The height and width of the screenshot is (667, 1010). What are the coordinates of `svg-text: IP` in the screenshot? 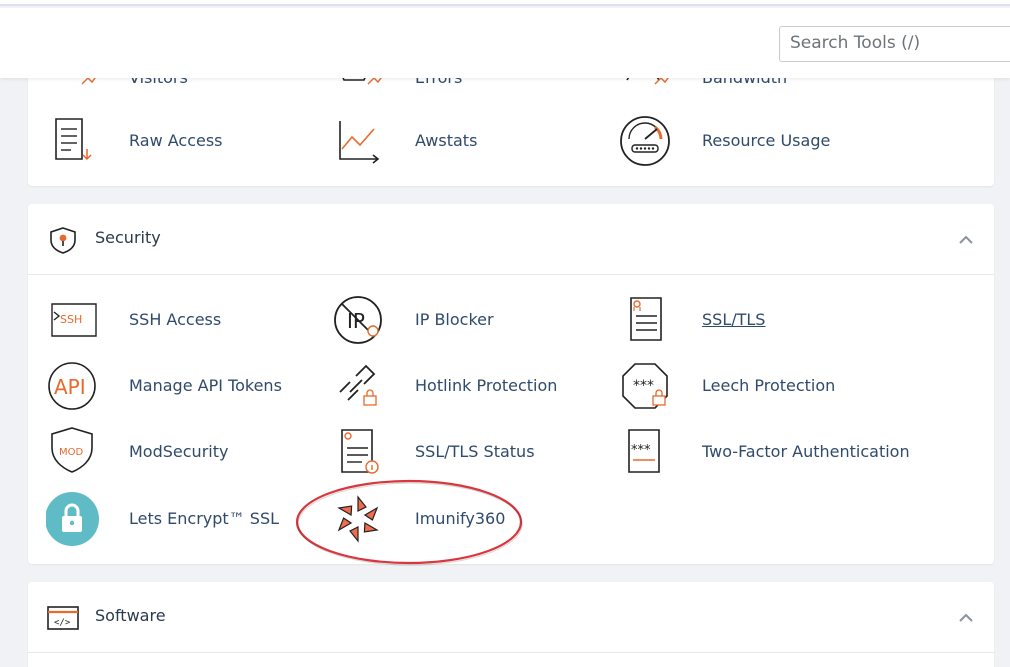 It's located at (356, 321).